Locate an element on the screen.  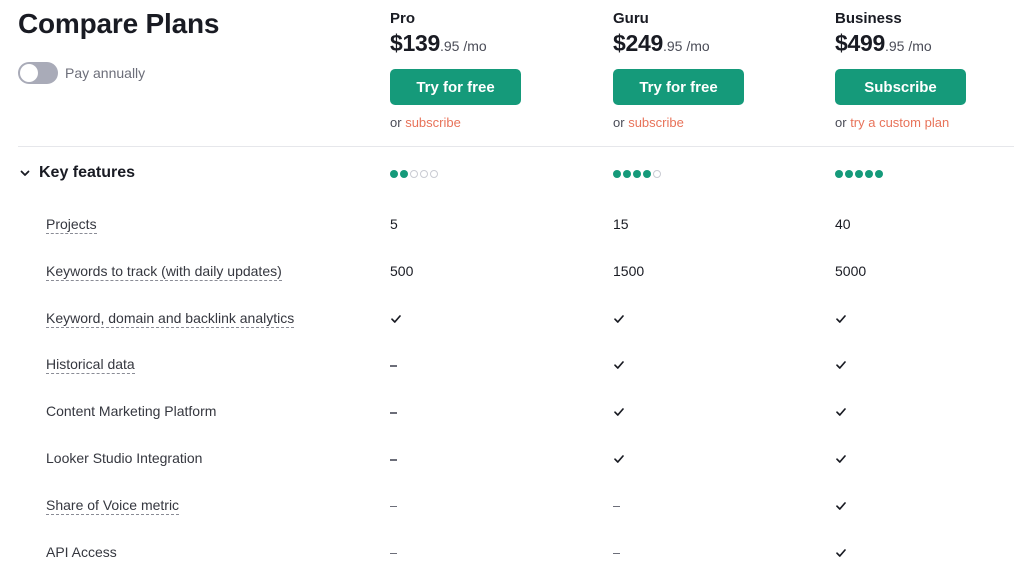
price-main: $499 is located at coordinates (860, 43).